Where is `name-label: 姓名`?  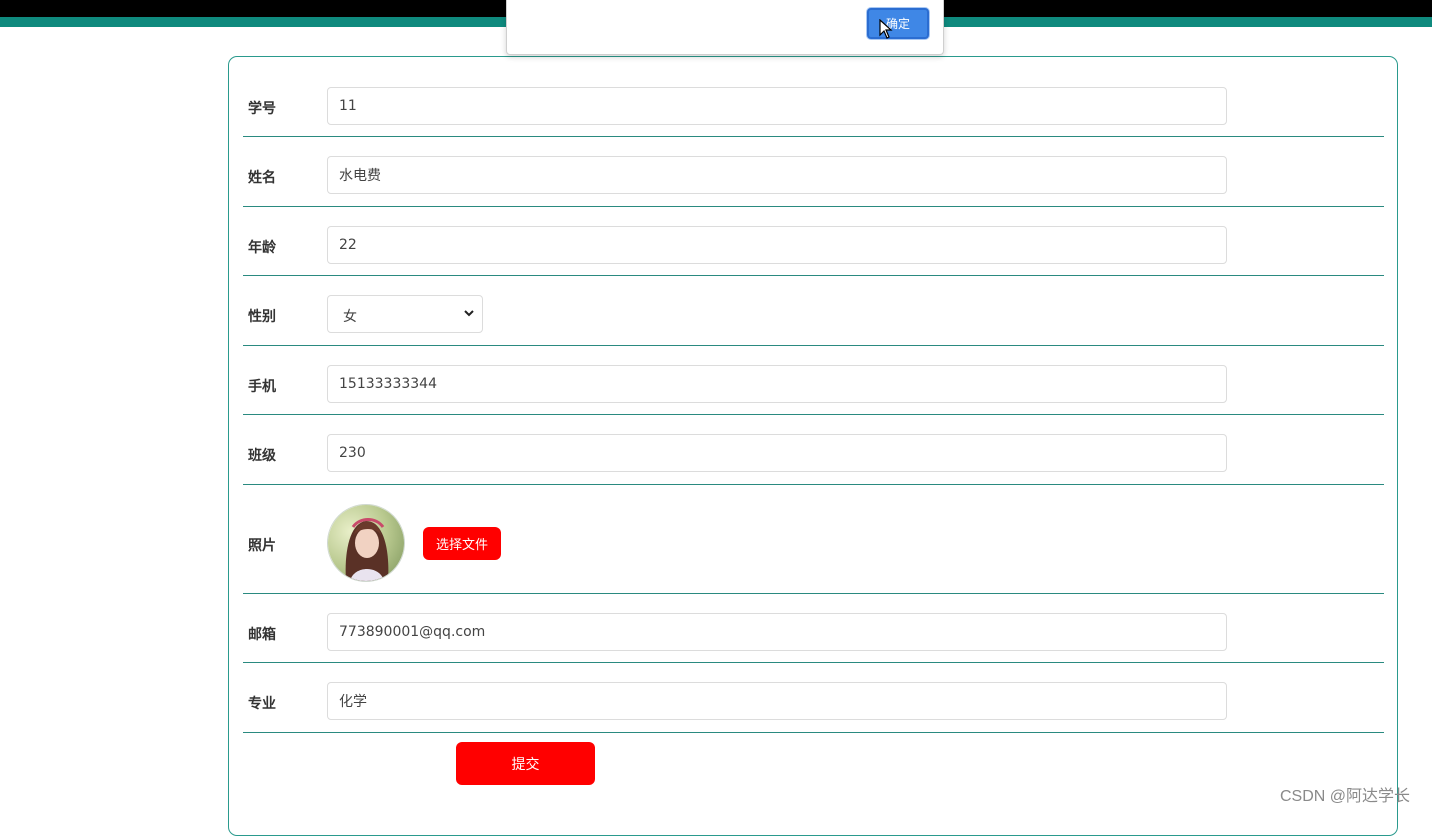
name-label: 姓名 is located at coordinates (262, 178).